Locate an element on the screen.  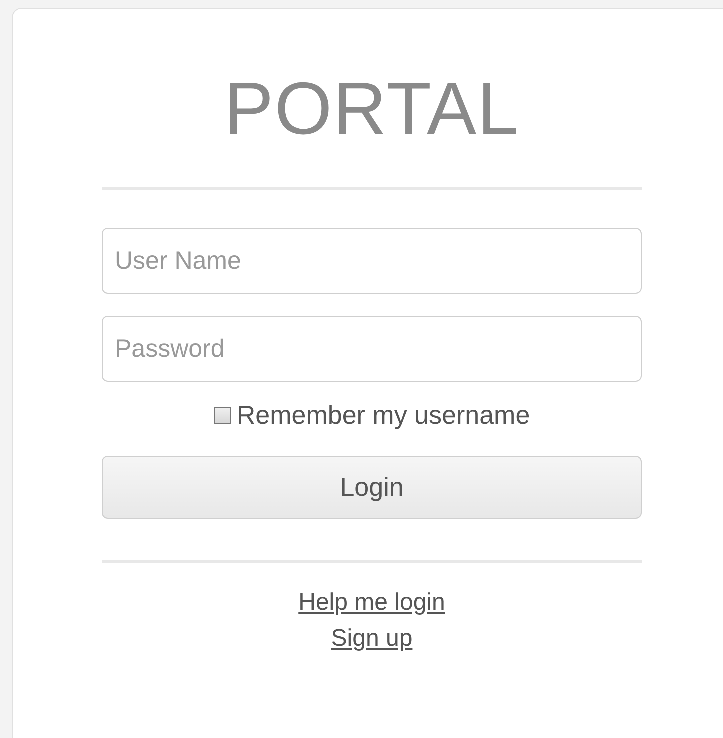
portal-title: PORTAL is located at coordinates (372, 109).